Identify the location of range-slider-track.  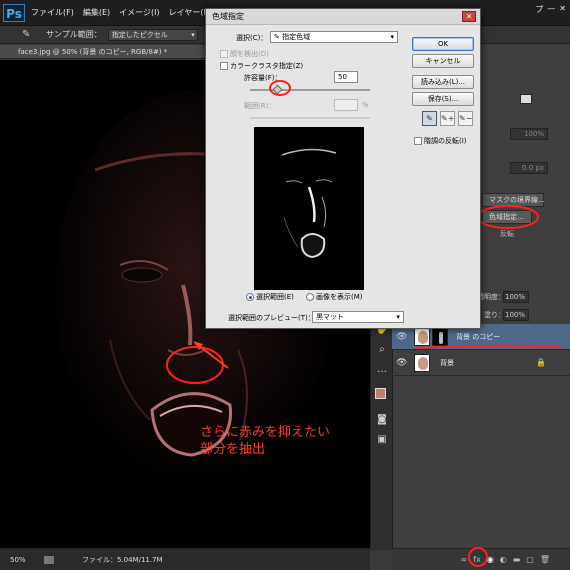
(310, 118).